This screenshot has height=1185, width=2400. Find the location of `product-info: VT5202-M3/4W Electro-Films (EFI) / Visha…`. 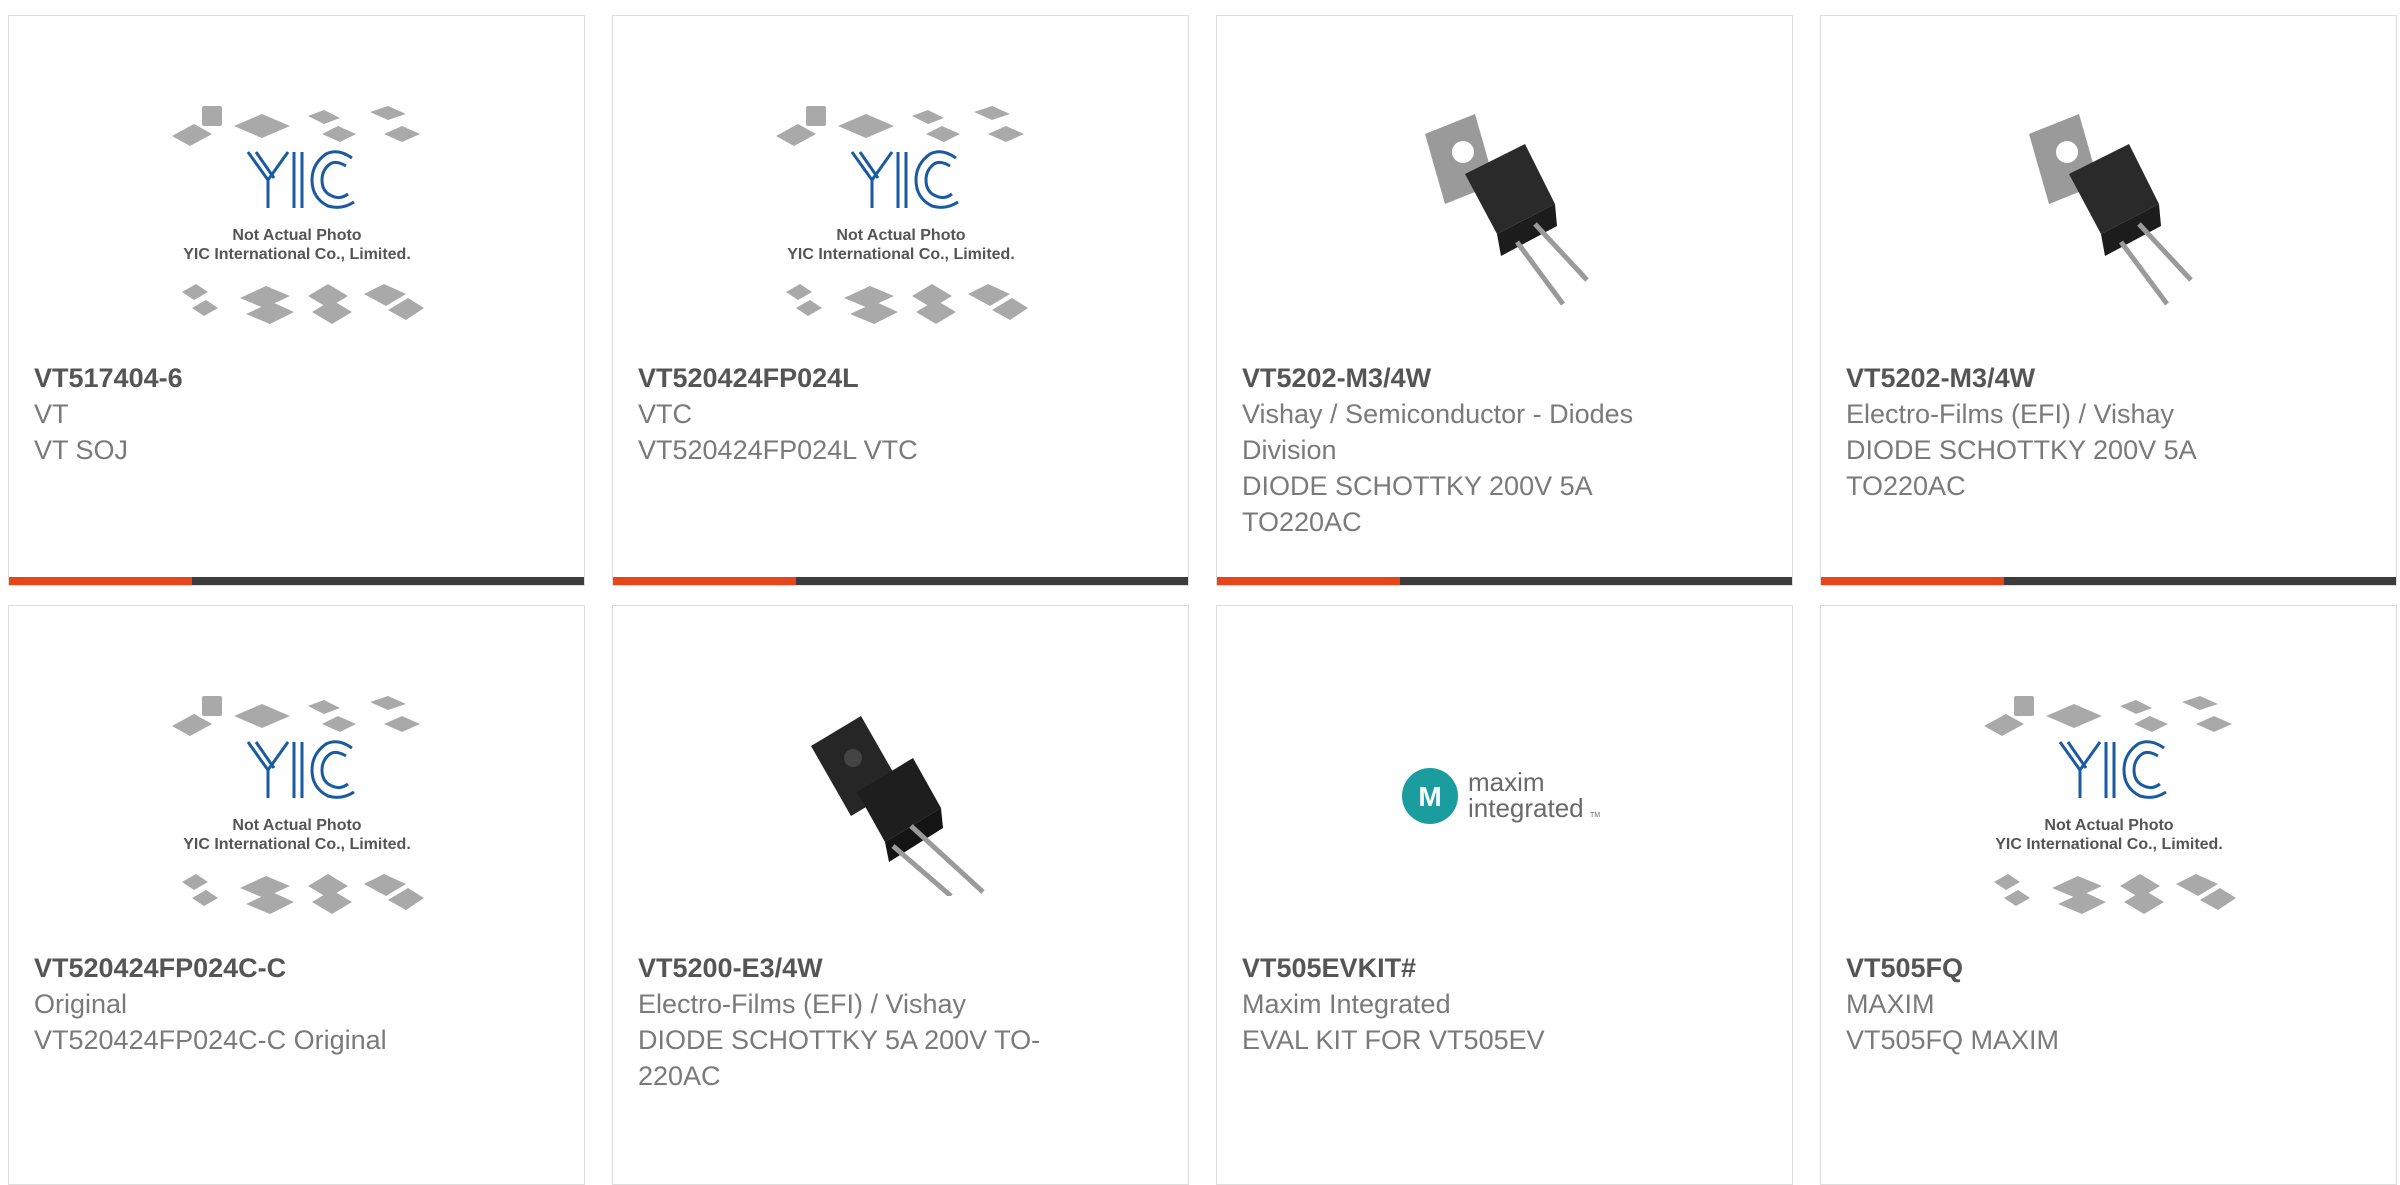

product-info: VT5202-M3/4W Electro-Films (EFI) / Visha… is located at coordinates (2091, 432).